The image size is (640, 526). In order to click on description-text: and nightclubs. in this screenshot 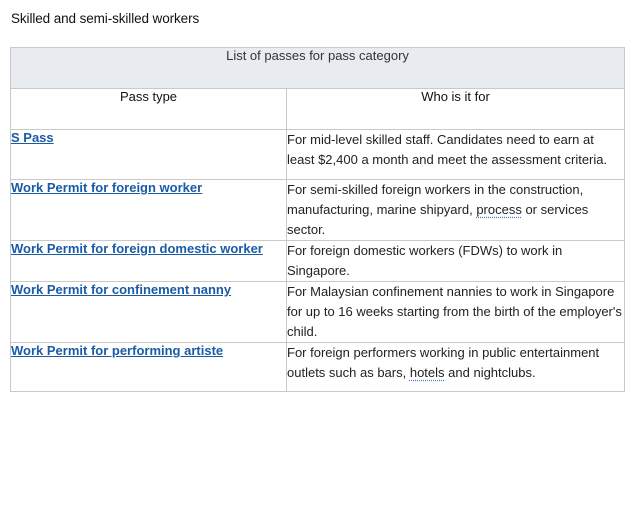, I will do `click(490, 372)`.